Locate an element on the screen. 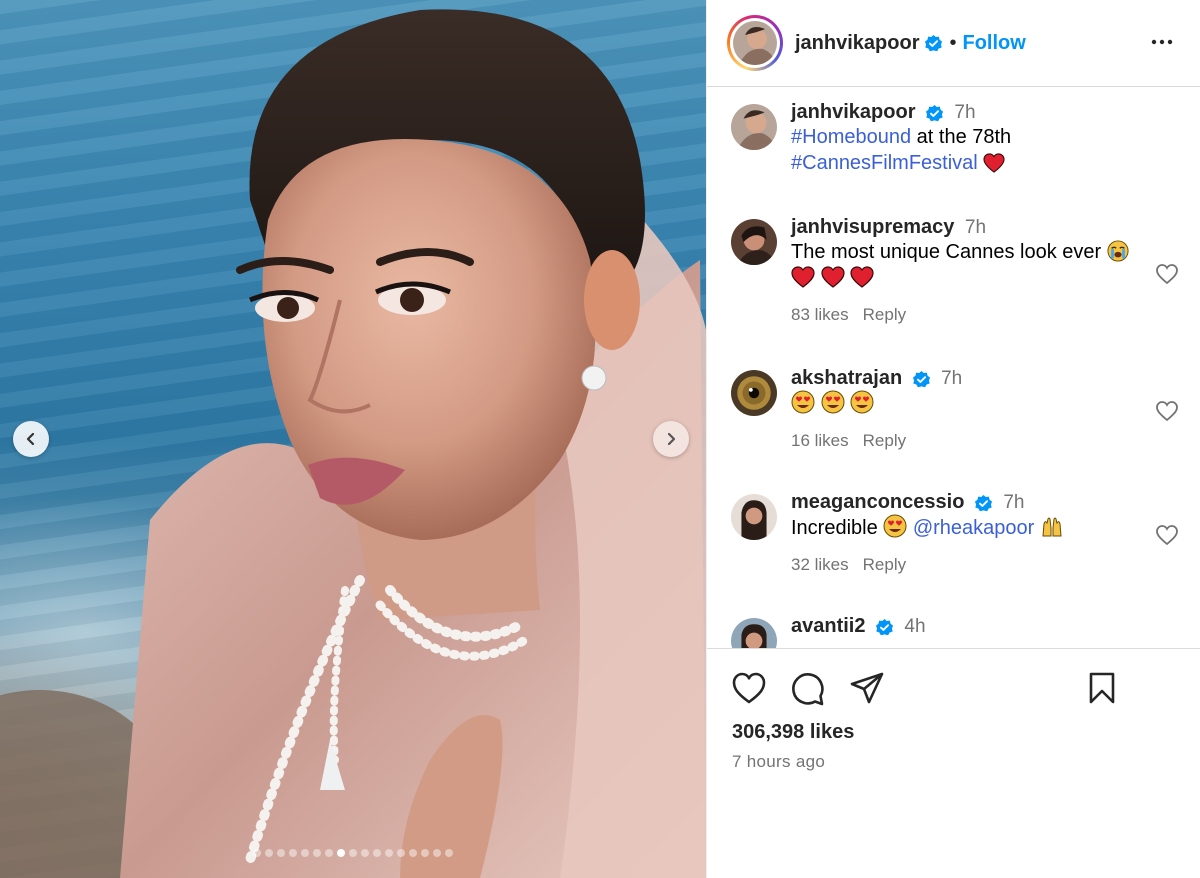 Image resolution: width=1200 pixels, height=878 pixels. story-ring is located at coordinates (755, 43).